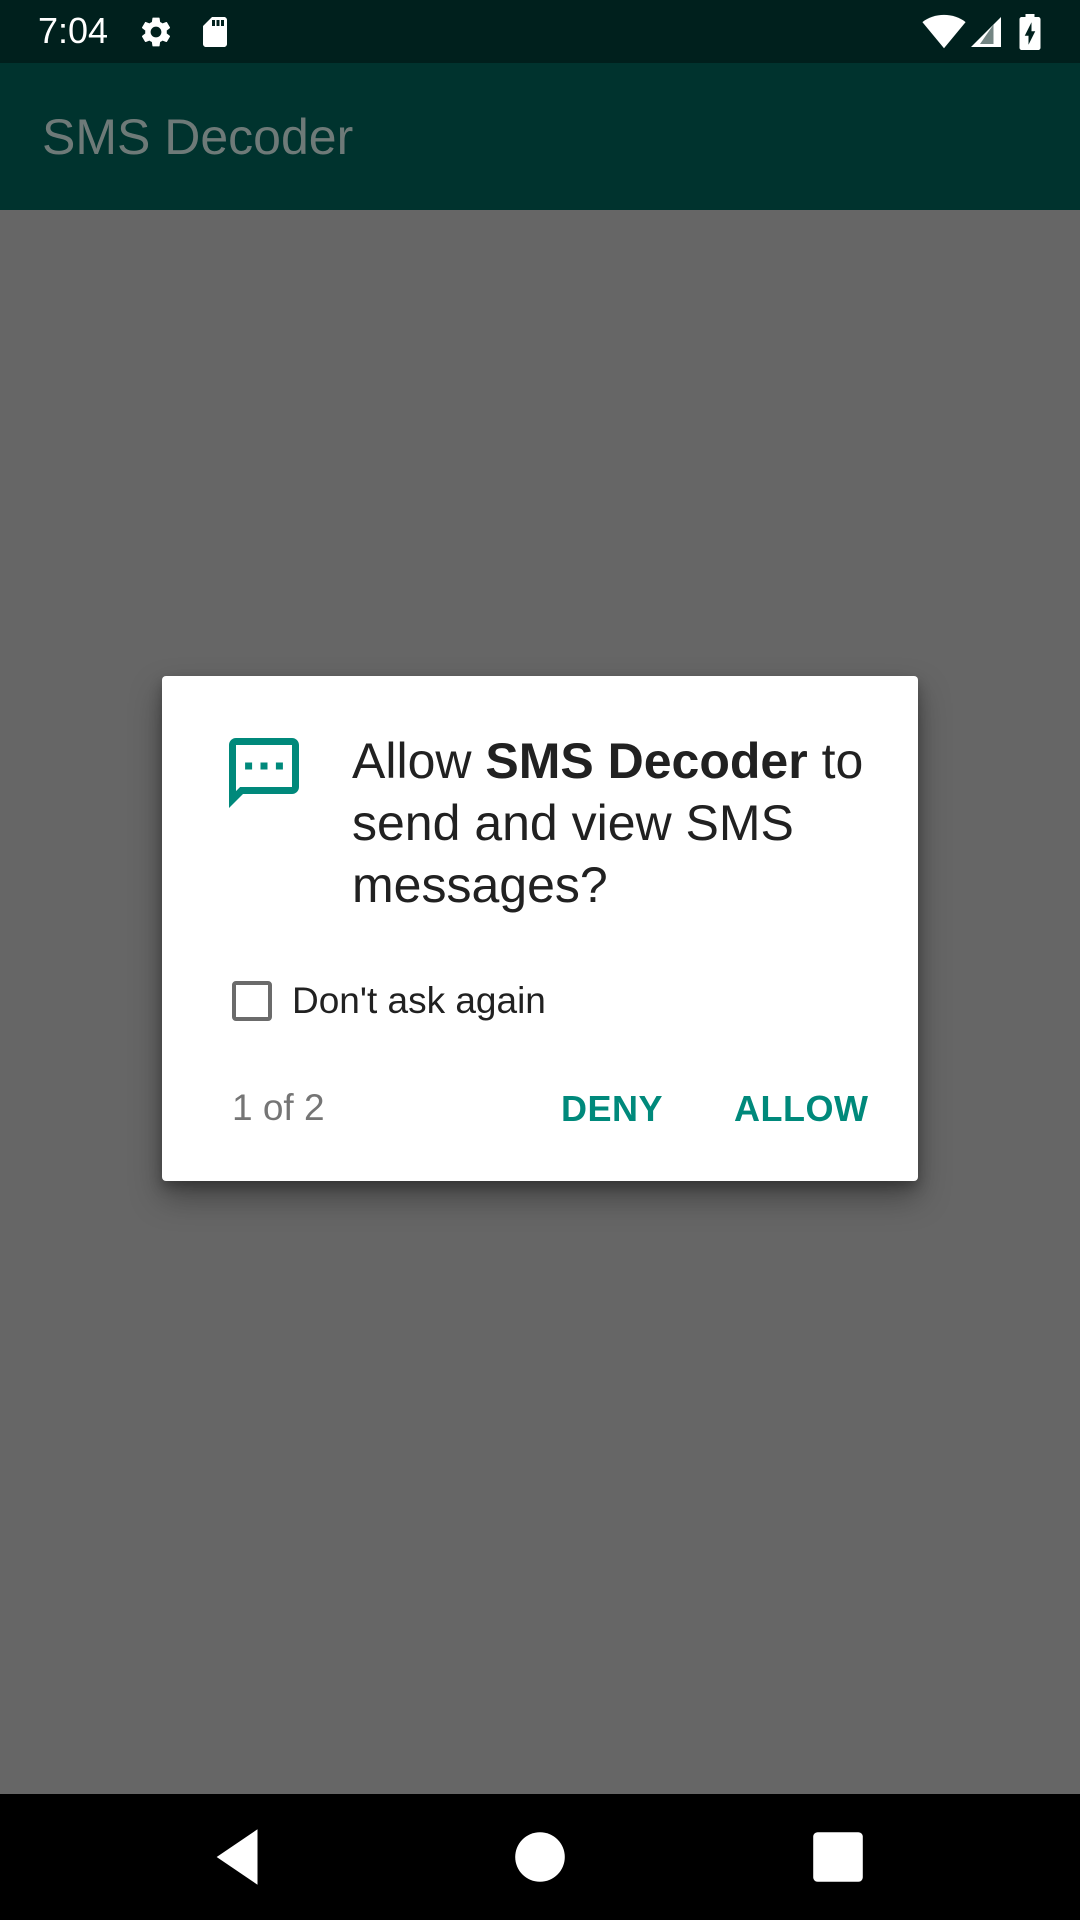 Image resolution: width=1080 pixels, height=1920 pixels. Describe the element at coordinates (540, 31) in the screenshot. I see `status-bar: 7:04` at that location.